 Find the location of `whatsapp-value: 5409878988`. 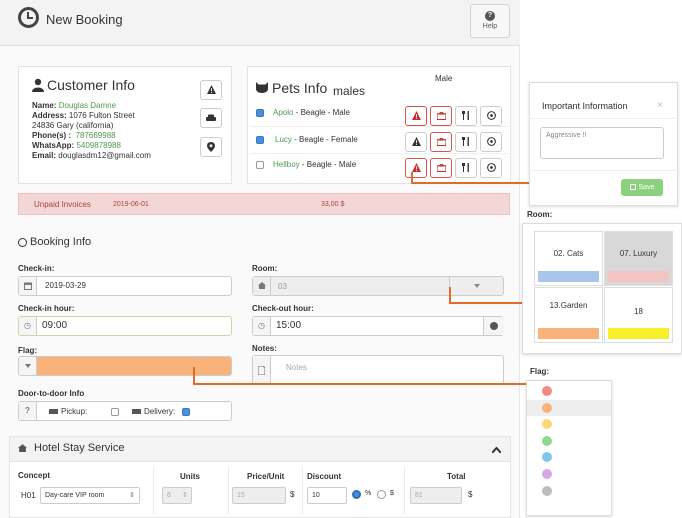

whatsapp-value: 5409878988 is located at coordinates (98, 145).